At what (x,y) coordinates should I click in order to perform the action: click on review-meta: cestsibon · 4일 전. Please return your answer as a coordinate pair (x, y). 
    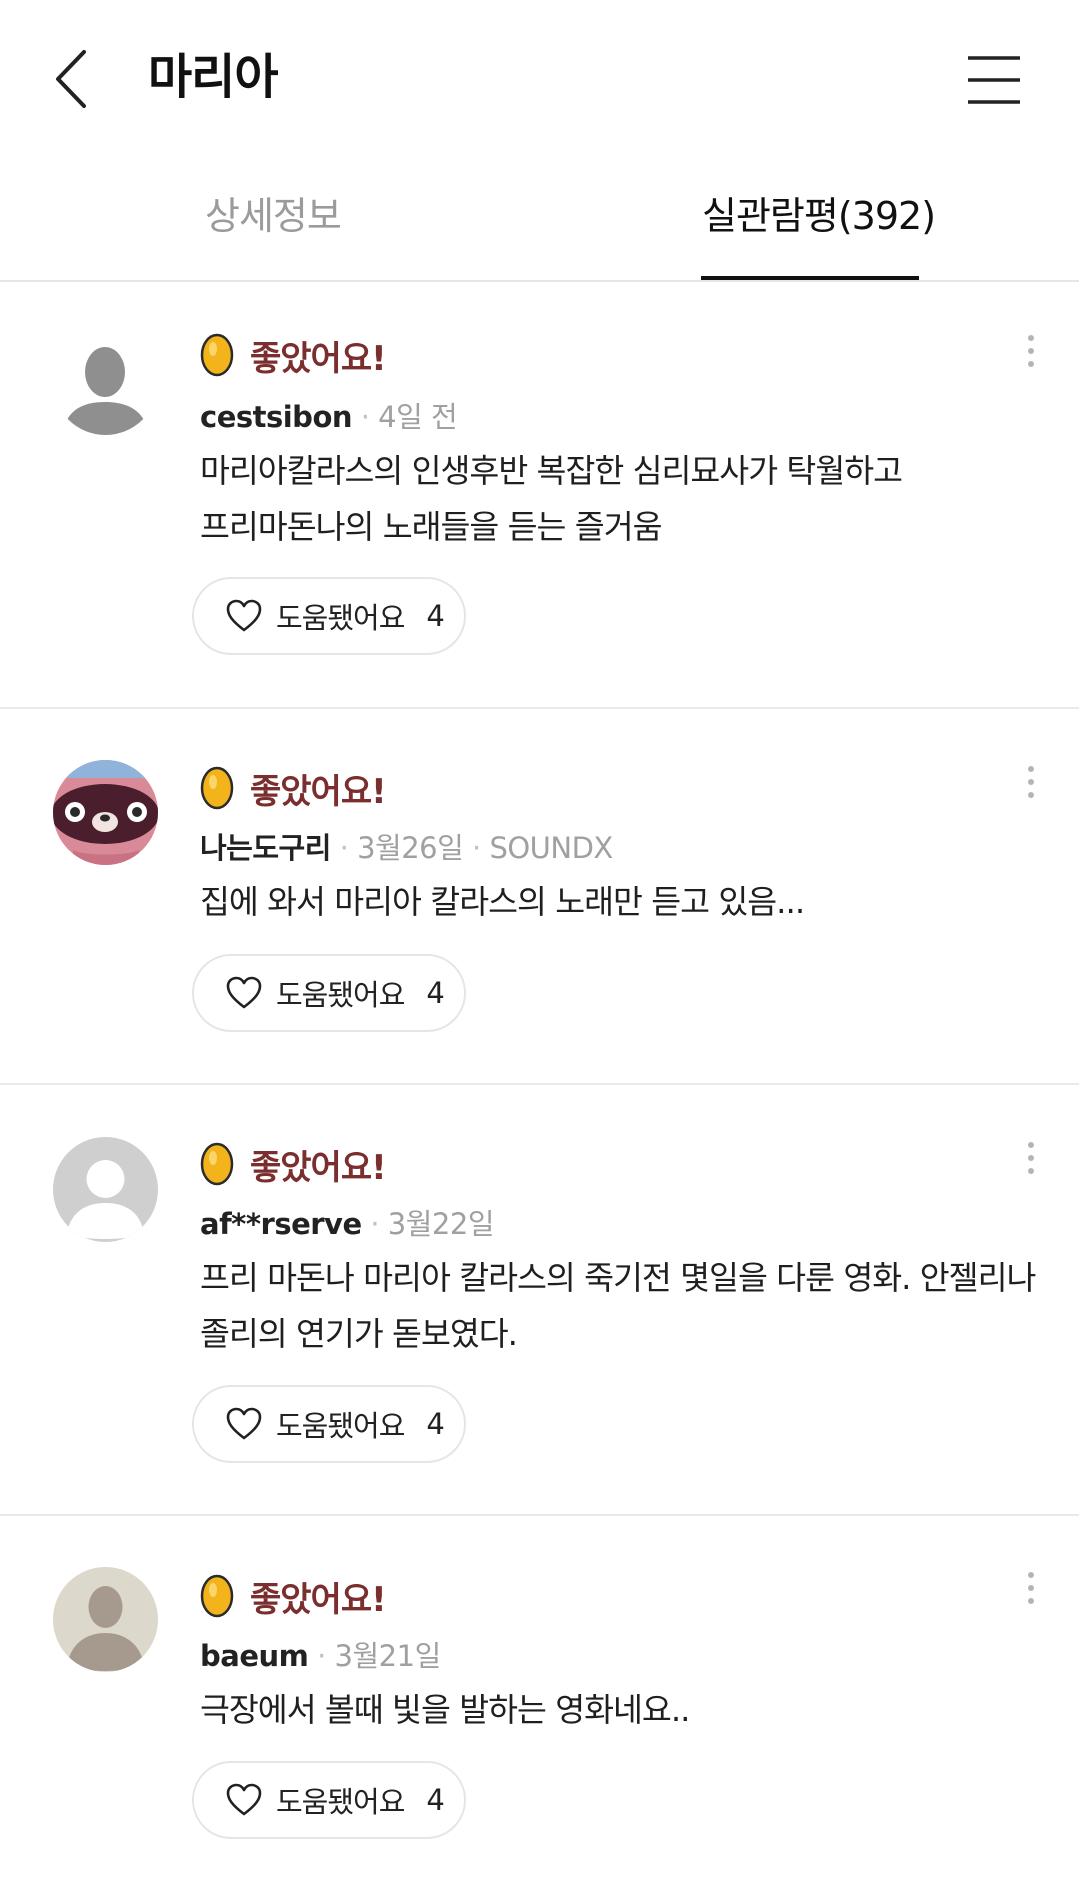
    Looking at the image, I should click on (329, 417).